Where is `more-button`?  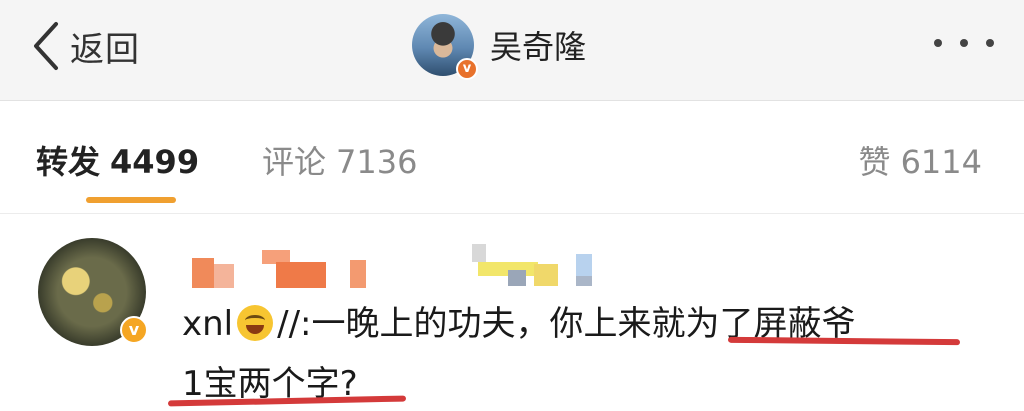
more-button is located at coordinates (964, 43).